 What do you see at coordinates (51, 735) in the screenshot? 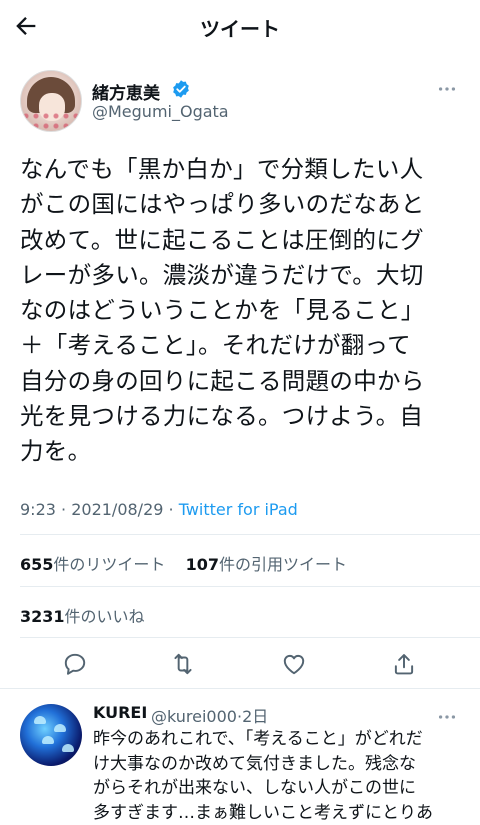
I see `reply-avatar` at bounding box center [51, 735].